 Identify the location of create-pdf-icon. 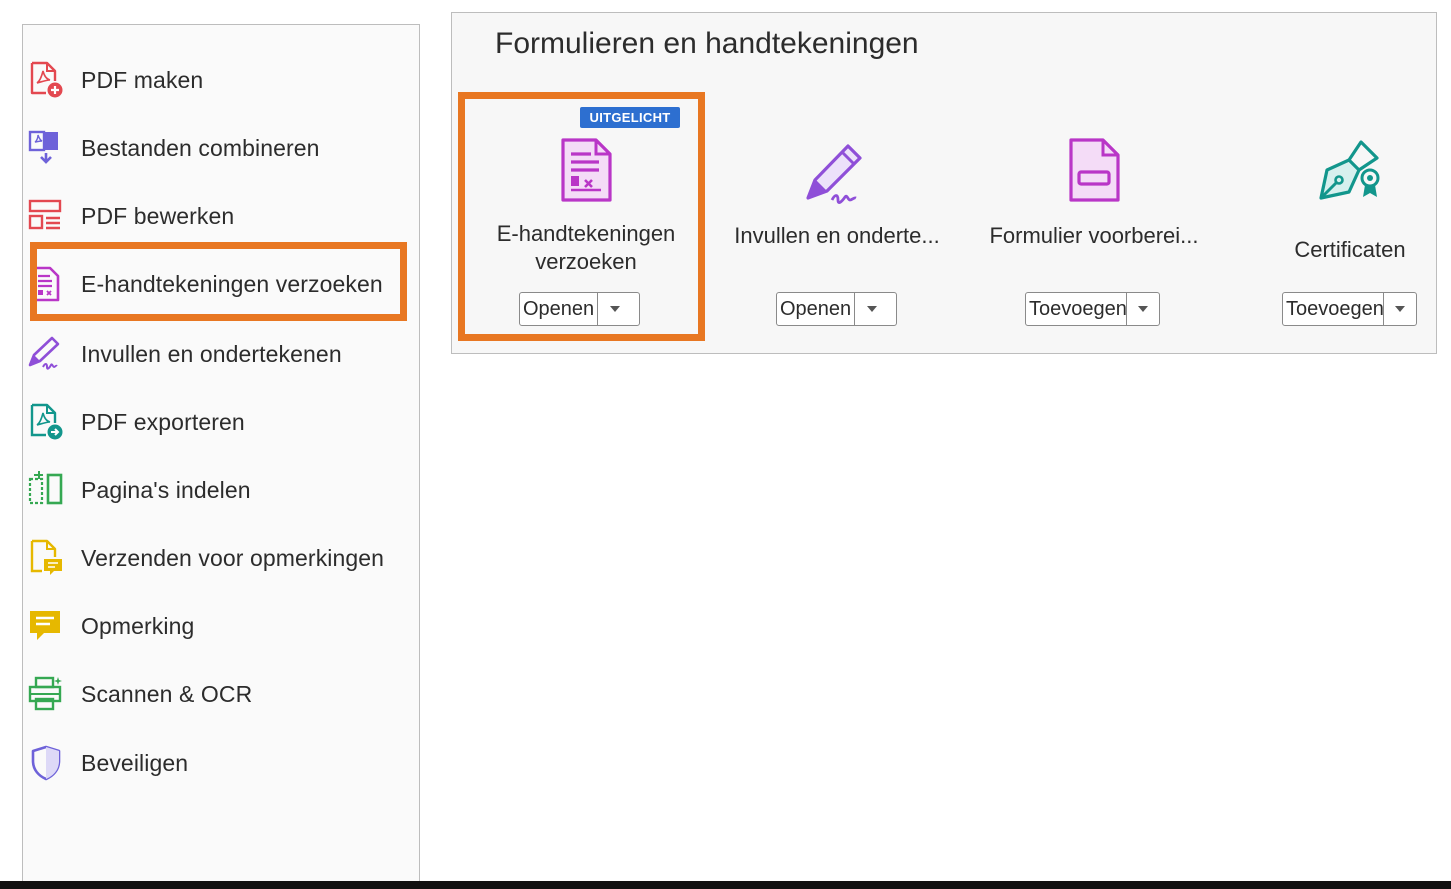
(46, 80).